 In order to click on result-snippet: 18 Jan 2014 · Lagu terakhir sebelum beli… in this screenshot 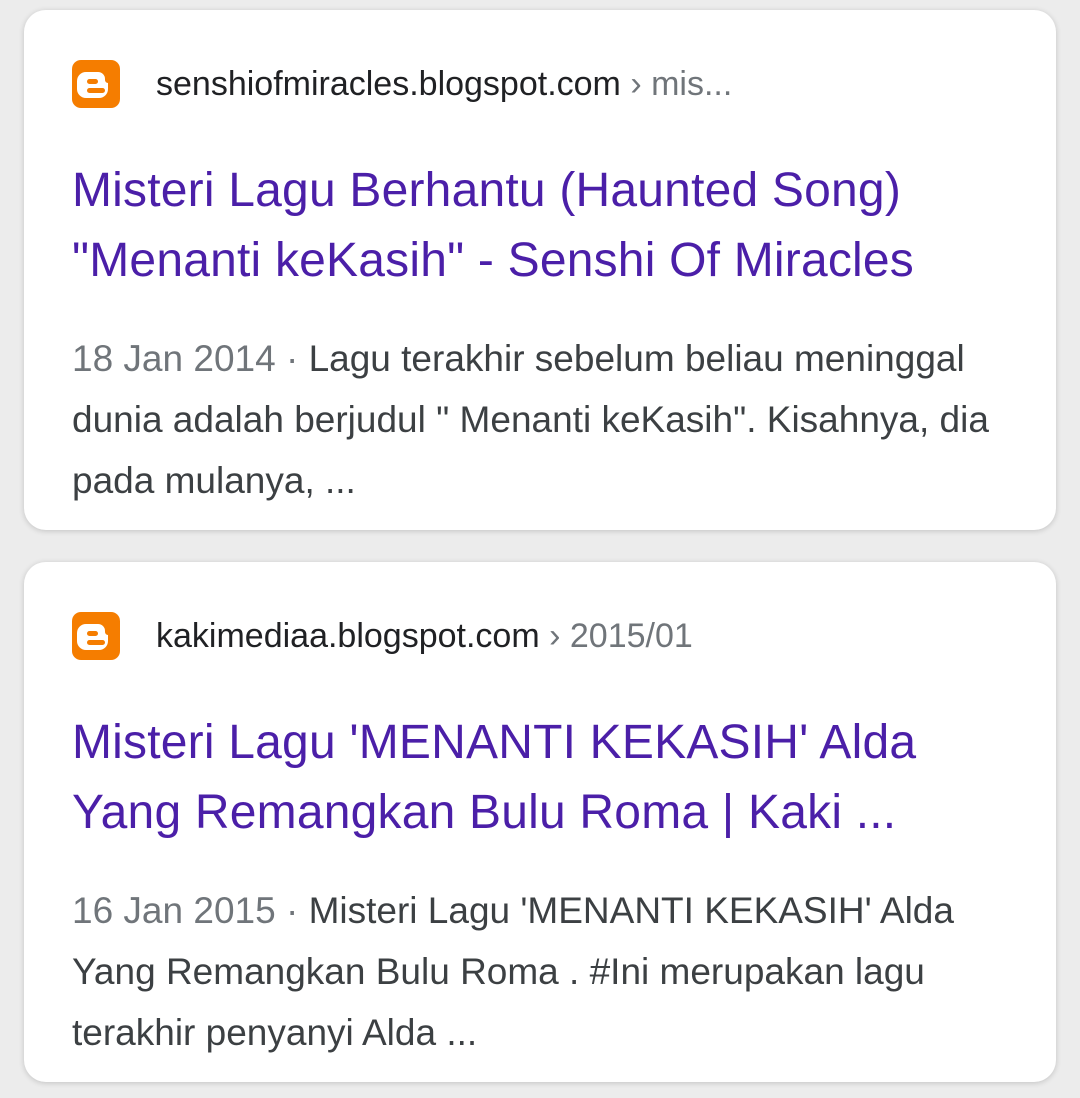, I will do `click(542, 419)`.